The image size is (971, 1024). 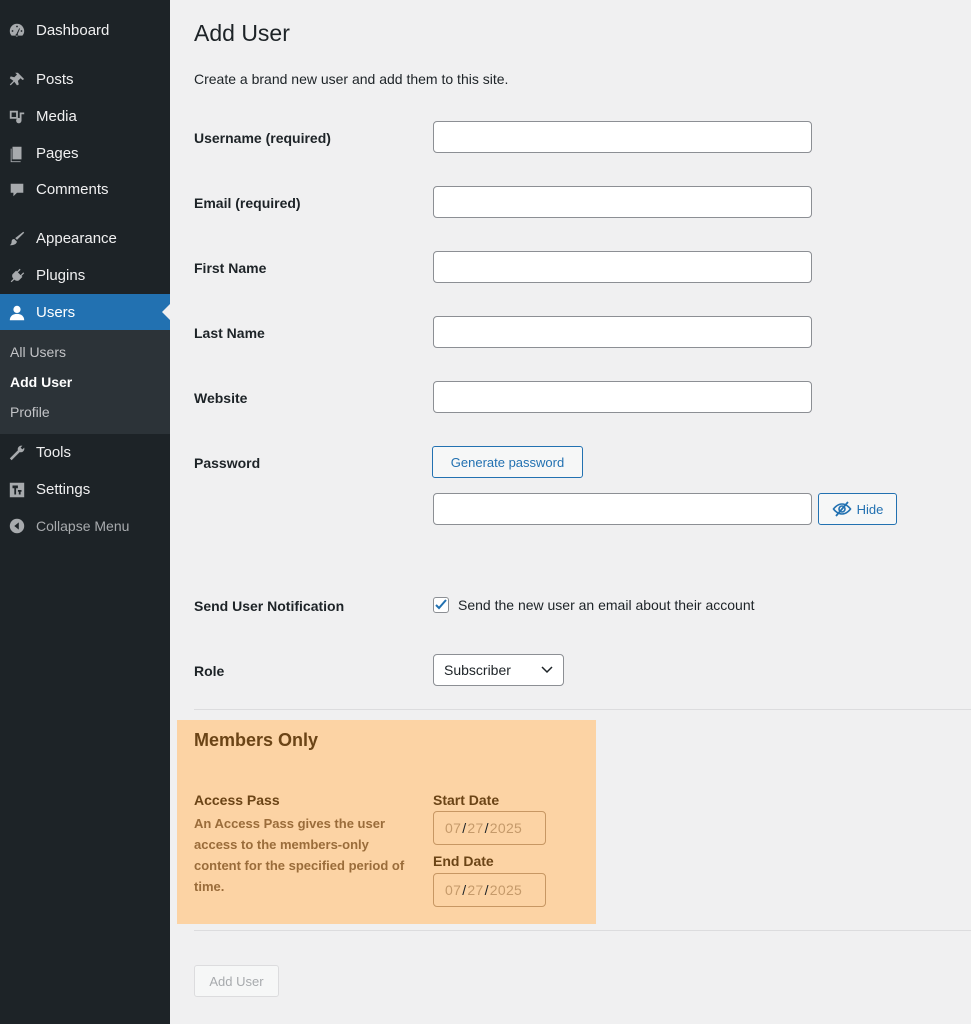 I want to click on email-input, so click(x=622, y=202).